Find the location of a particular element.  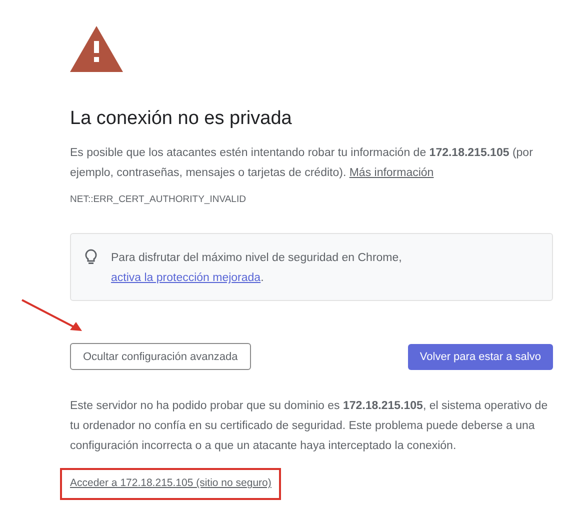

tip-text: Para disfrutar del máximo nivel de seguridad en Chrome, activa la protección mejorada. is located at coordinates (257, 268).